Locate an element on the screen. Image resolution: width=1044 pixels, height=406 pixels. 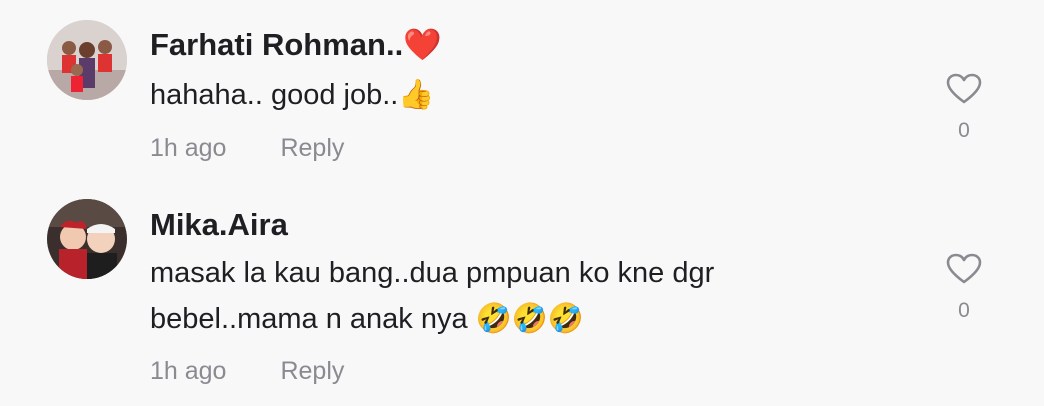
comment-text-line: bebel..mama n anak nya 🤣🤣🤣 is located at coordinates (367, 319).